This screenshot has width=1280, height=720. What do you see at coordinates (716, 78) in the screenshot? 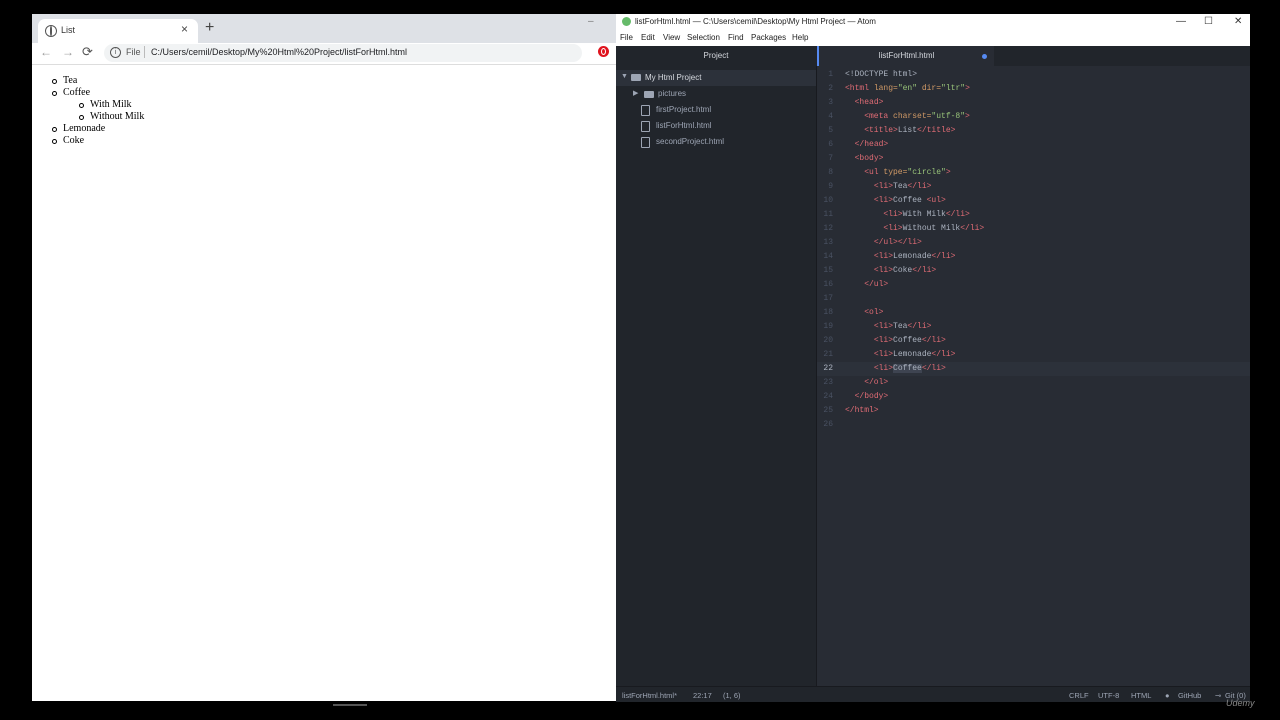
I see `tree-root-folder: ▼ My Html Project` at bounding box center [716, 78].